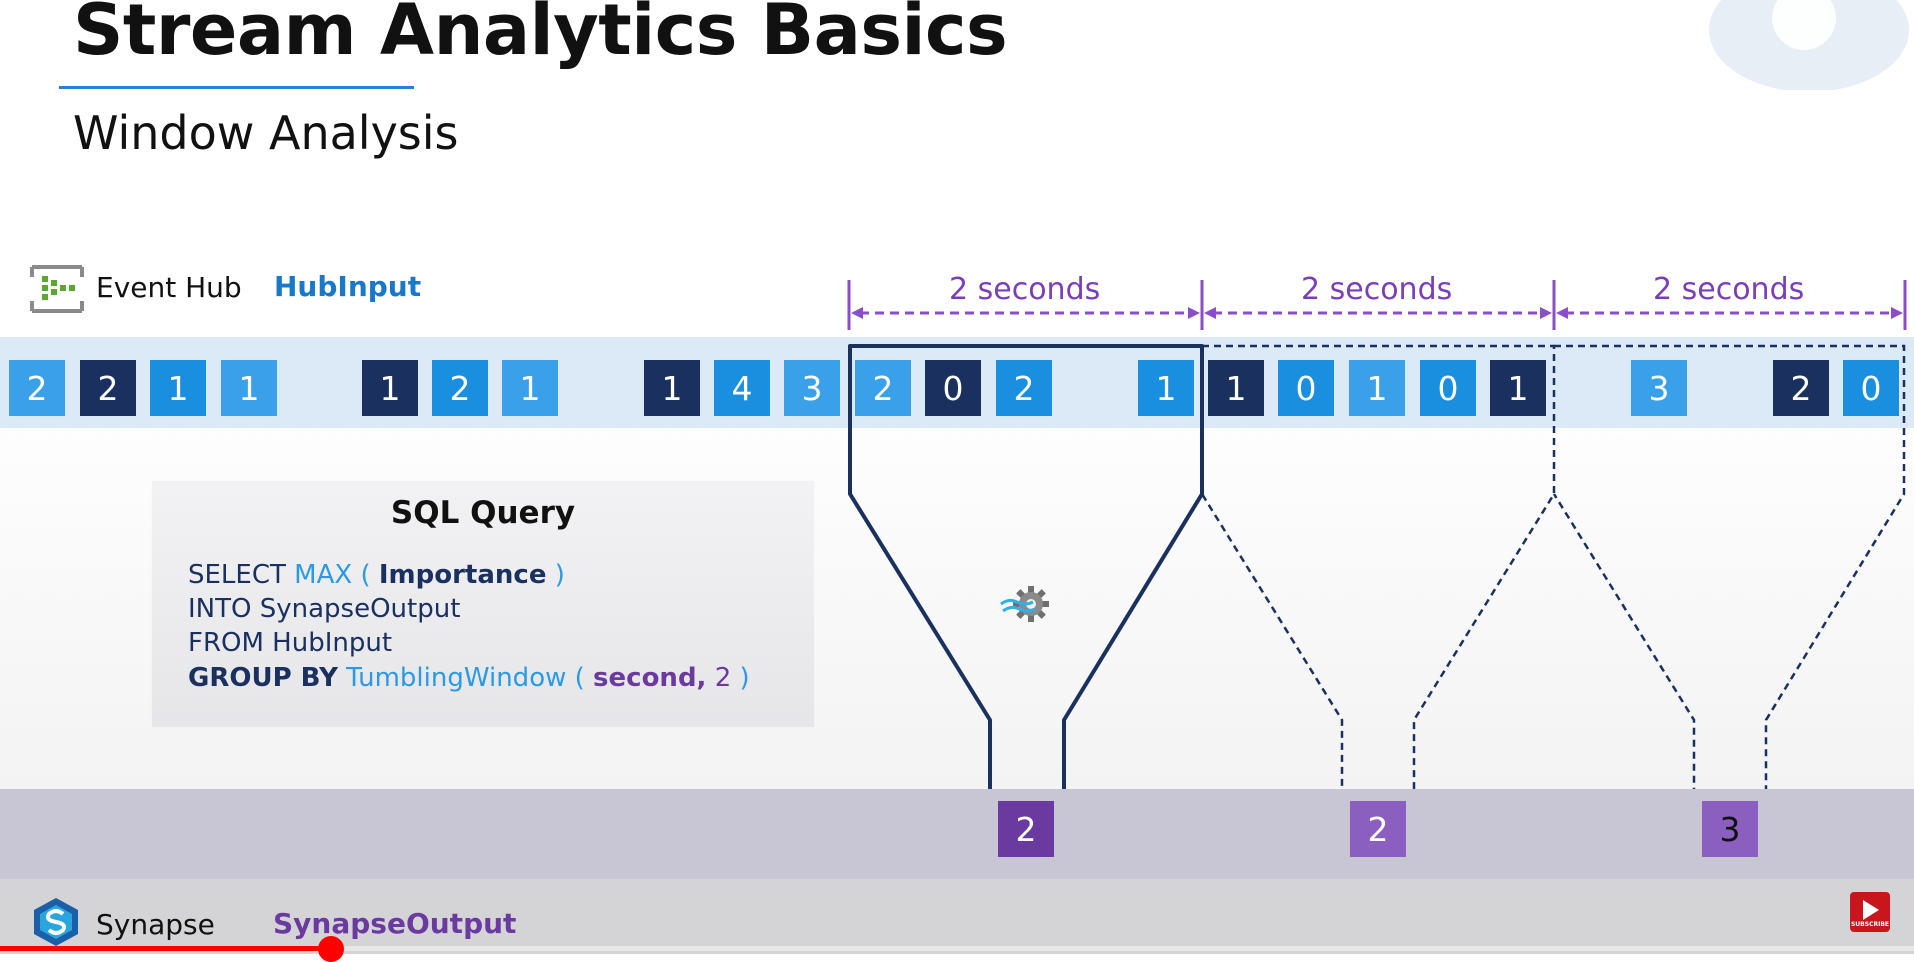 The width and height of the screenshot is (1914, 962). I want to click on subscribe-label: SUBSCRIBE, so click(1869, 924).